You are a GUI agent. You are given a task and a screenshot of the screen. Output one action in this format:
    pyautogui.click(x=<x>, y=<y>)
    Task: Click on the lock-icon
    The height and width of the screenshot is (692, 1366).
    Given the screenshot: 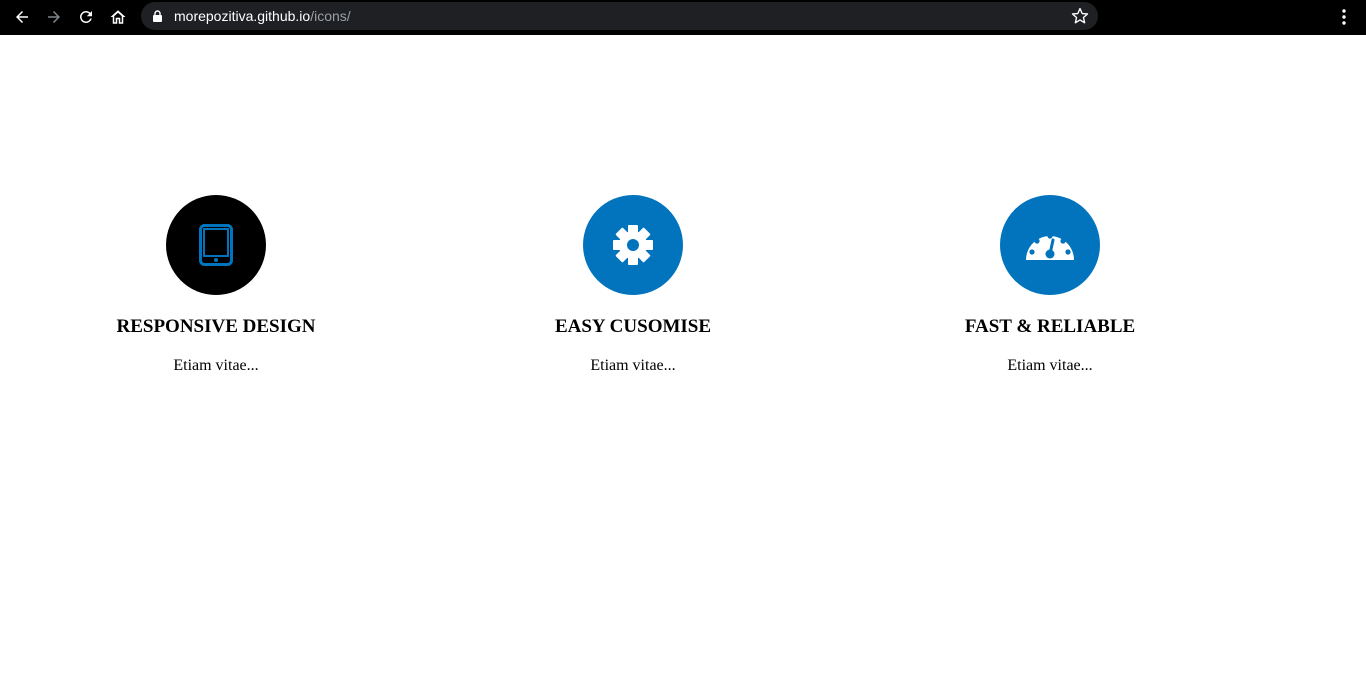 What is the action you would take?
    pyautogui.click(x=157, y=16)
    